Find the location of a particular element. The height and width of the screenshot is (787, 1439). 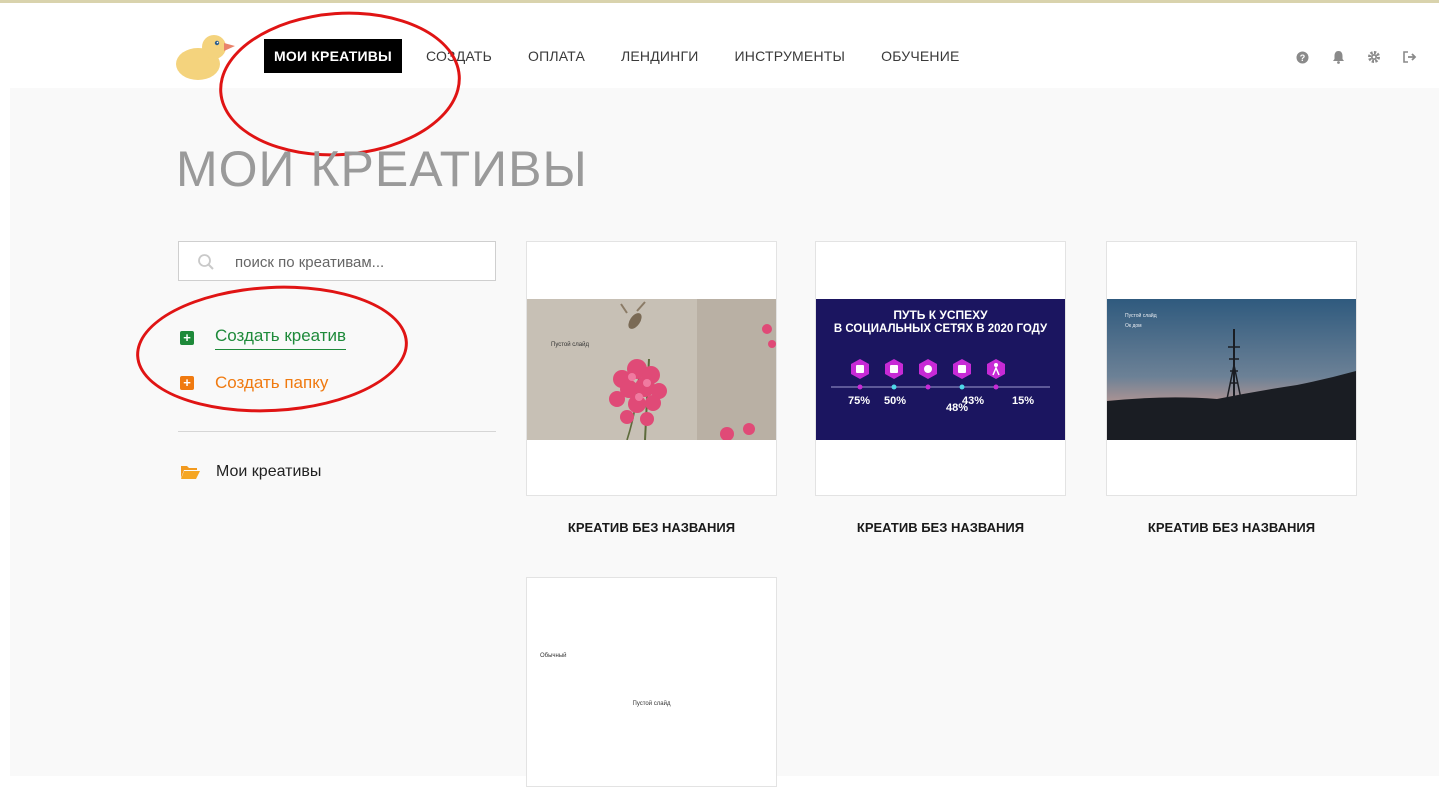

bell-icon is located at coordinates (1338, 57).